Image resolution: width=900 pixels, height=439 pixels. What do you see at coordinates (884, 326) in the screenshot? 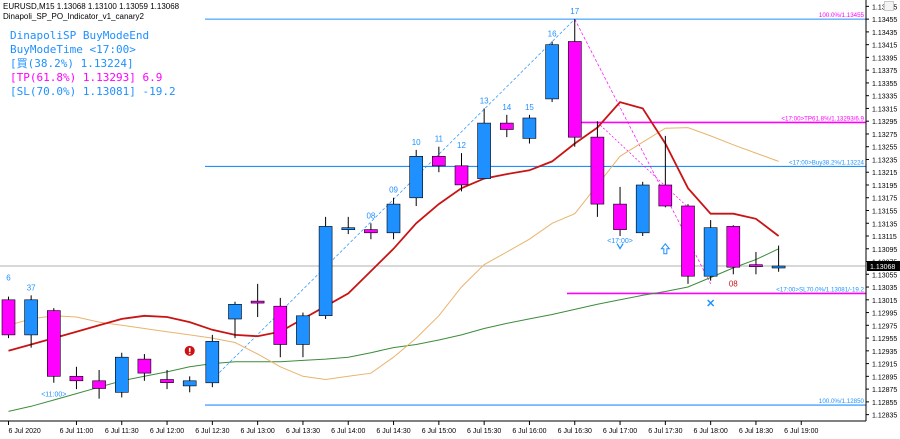
I see `price-tick-label: 1.12975` at bounding box center [884, 326].